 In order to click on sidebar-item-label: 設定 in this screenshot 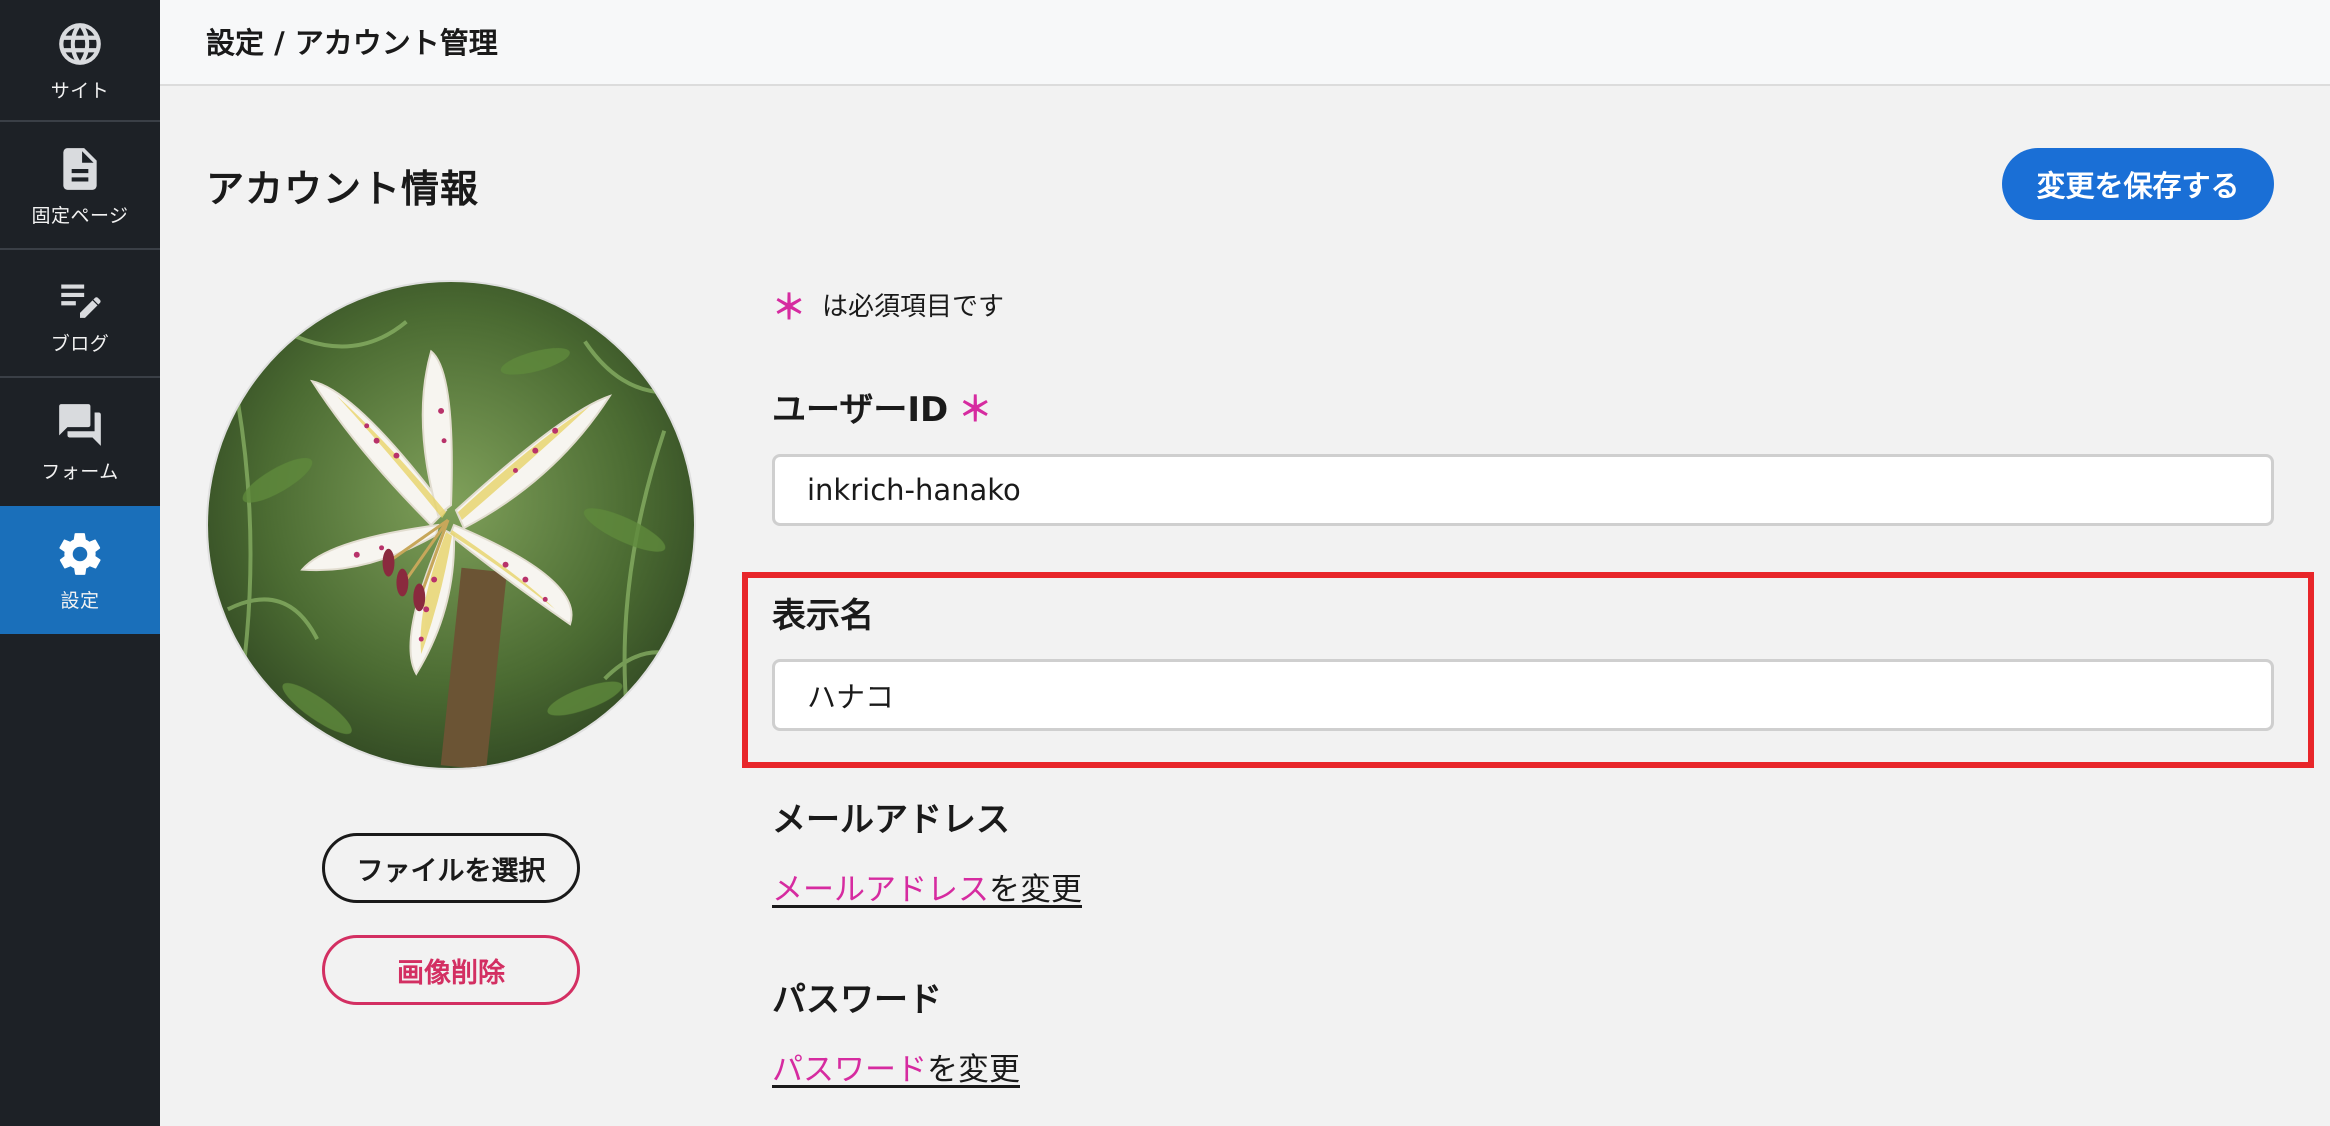, I will do `click(80, 600)`.